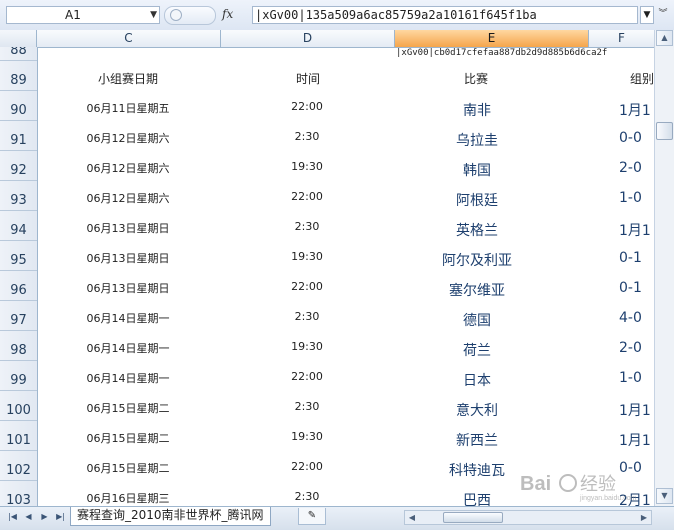 The width and height of the screenshot is (674, 530). I want to click on horizontal-scroll-thumb, so click(473, 517).